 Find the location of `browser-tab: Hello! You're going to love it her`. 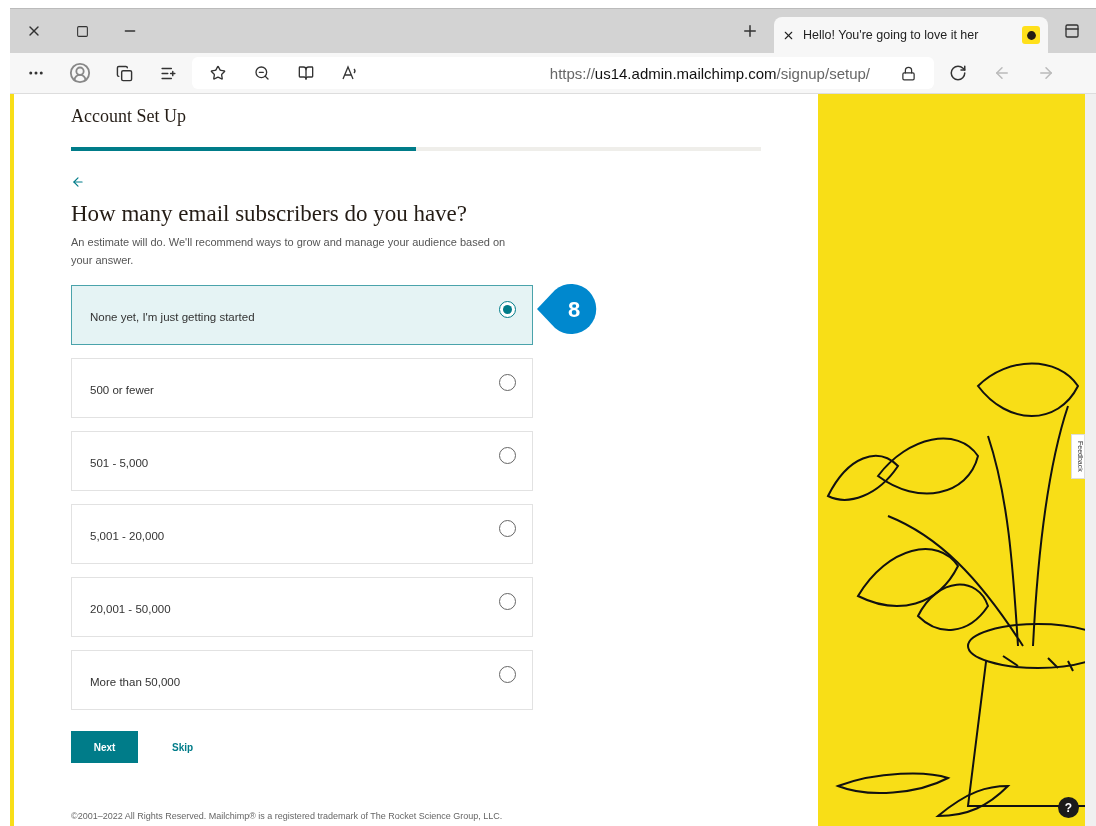

browser-tab: Hello! You're going to love it her is located at coordinates (911, 35).